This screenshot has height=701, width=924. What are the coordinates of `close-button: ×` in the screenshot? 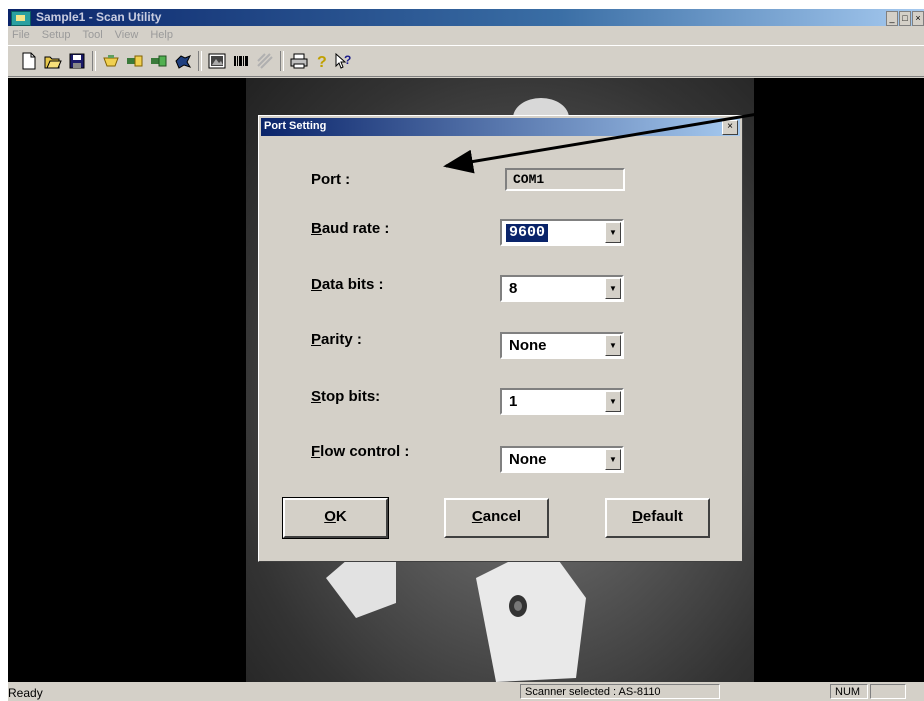 It's located at (918, 18).